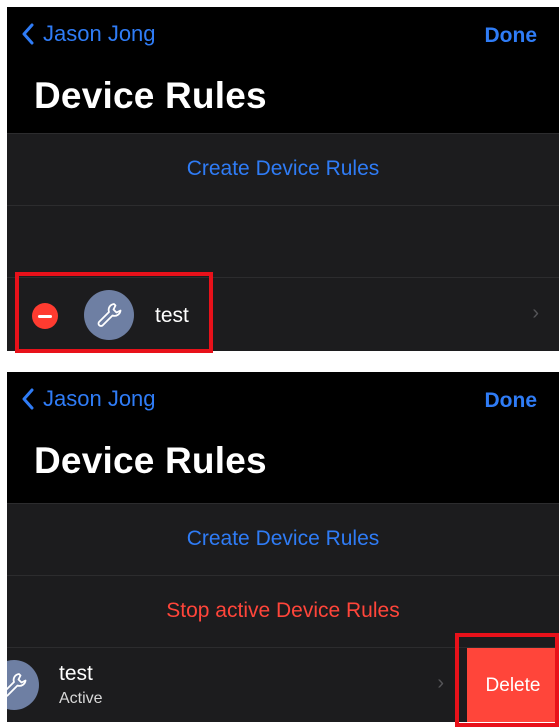  I want to click on stop-rules-label: Stop active Device Rules, so click(283, 610).